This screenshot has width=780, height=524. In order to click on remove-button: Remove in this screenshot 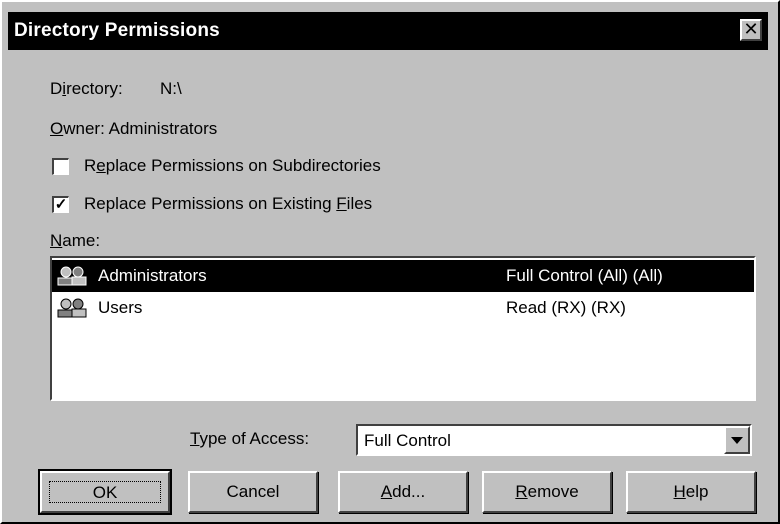, I will do `click(547, 492)`.